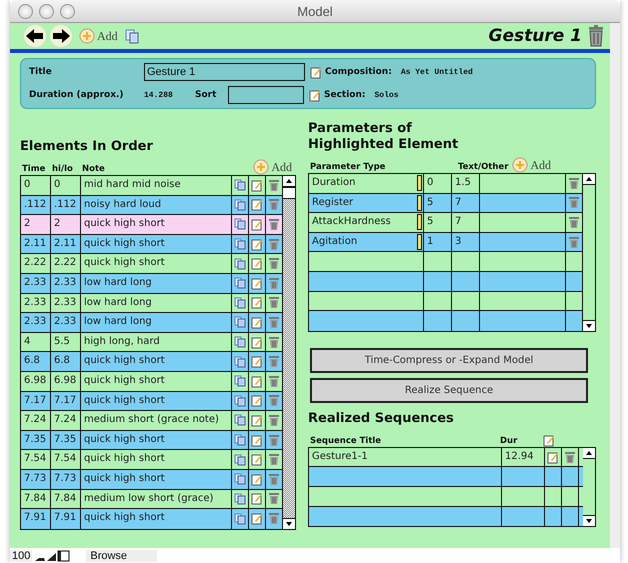  I want to click on table-row: 0 0 mid hard mid noise, so click(152, 186).